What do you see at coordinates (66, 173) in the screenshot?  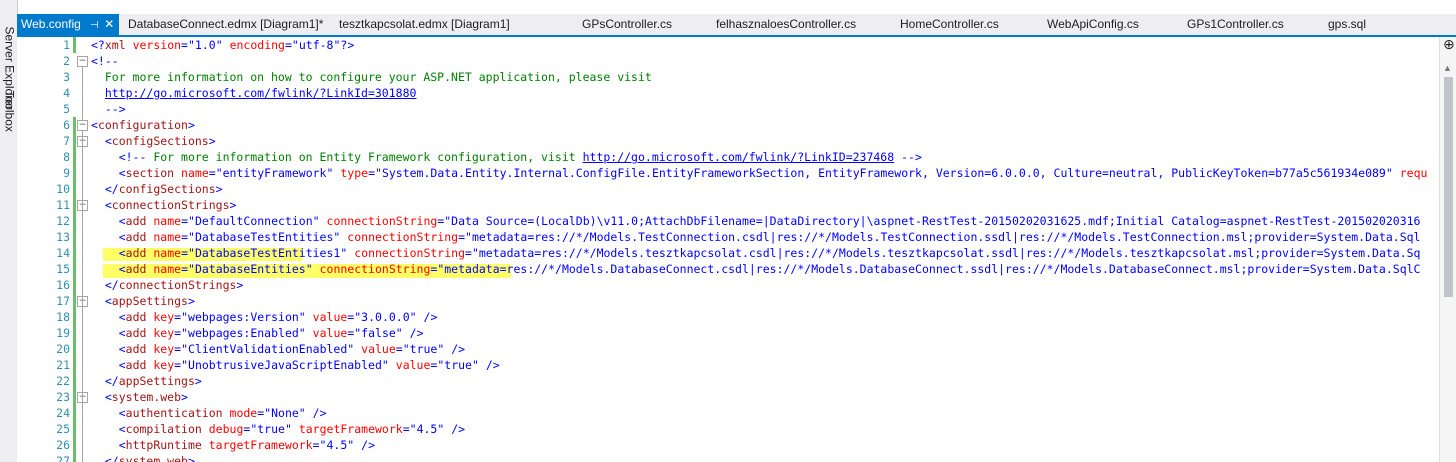 I see `line-number: 9` at bounding box center [66, 173].